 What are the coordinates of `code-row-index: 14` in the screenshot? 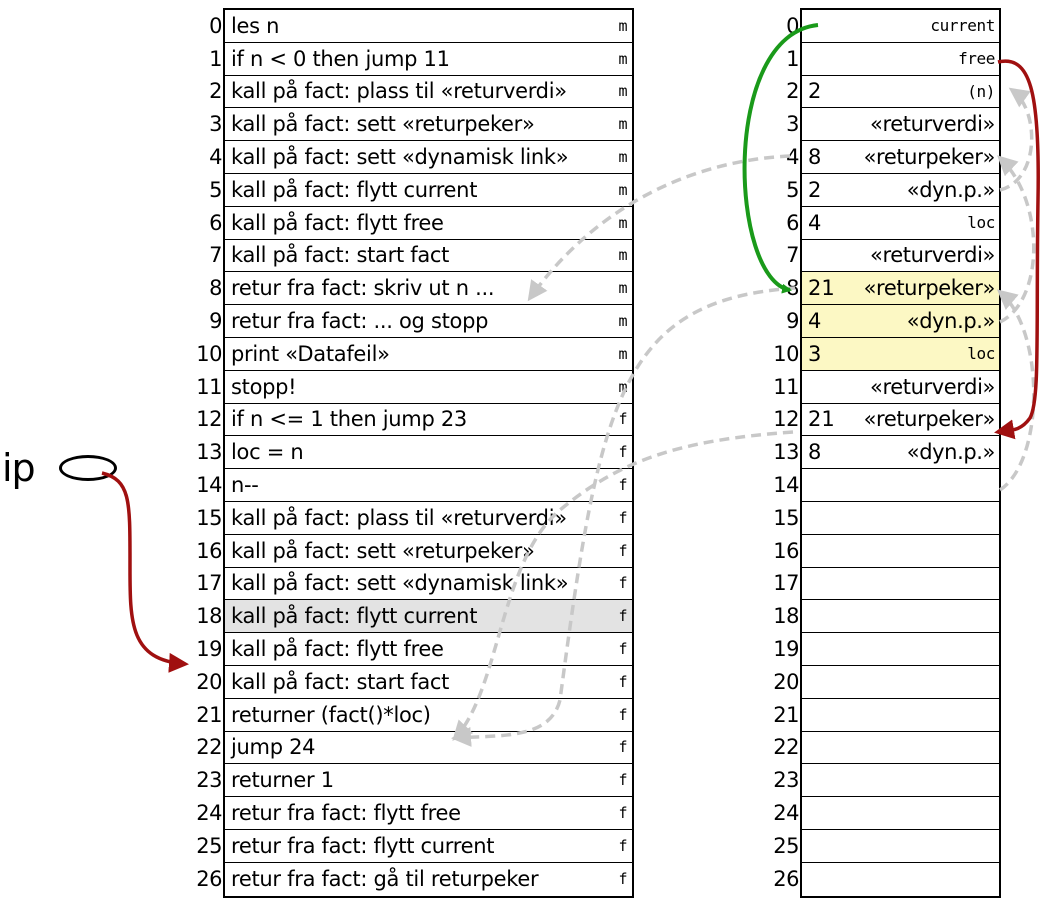 It's located at (209, 485).